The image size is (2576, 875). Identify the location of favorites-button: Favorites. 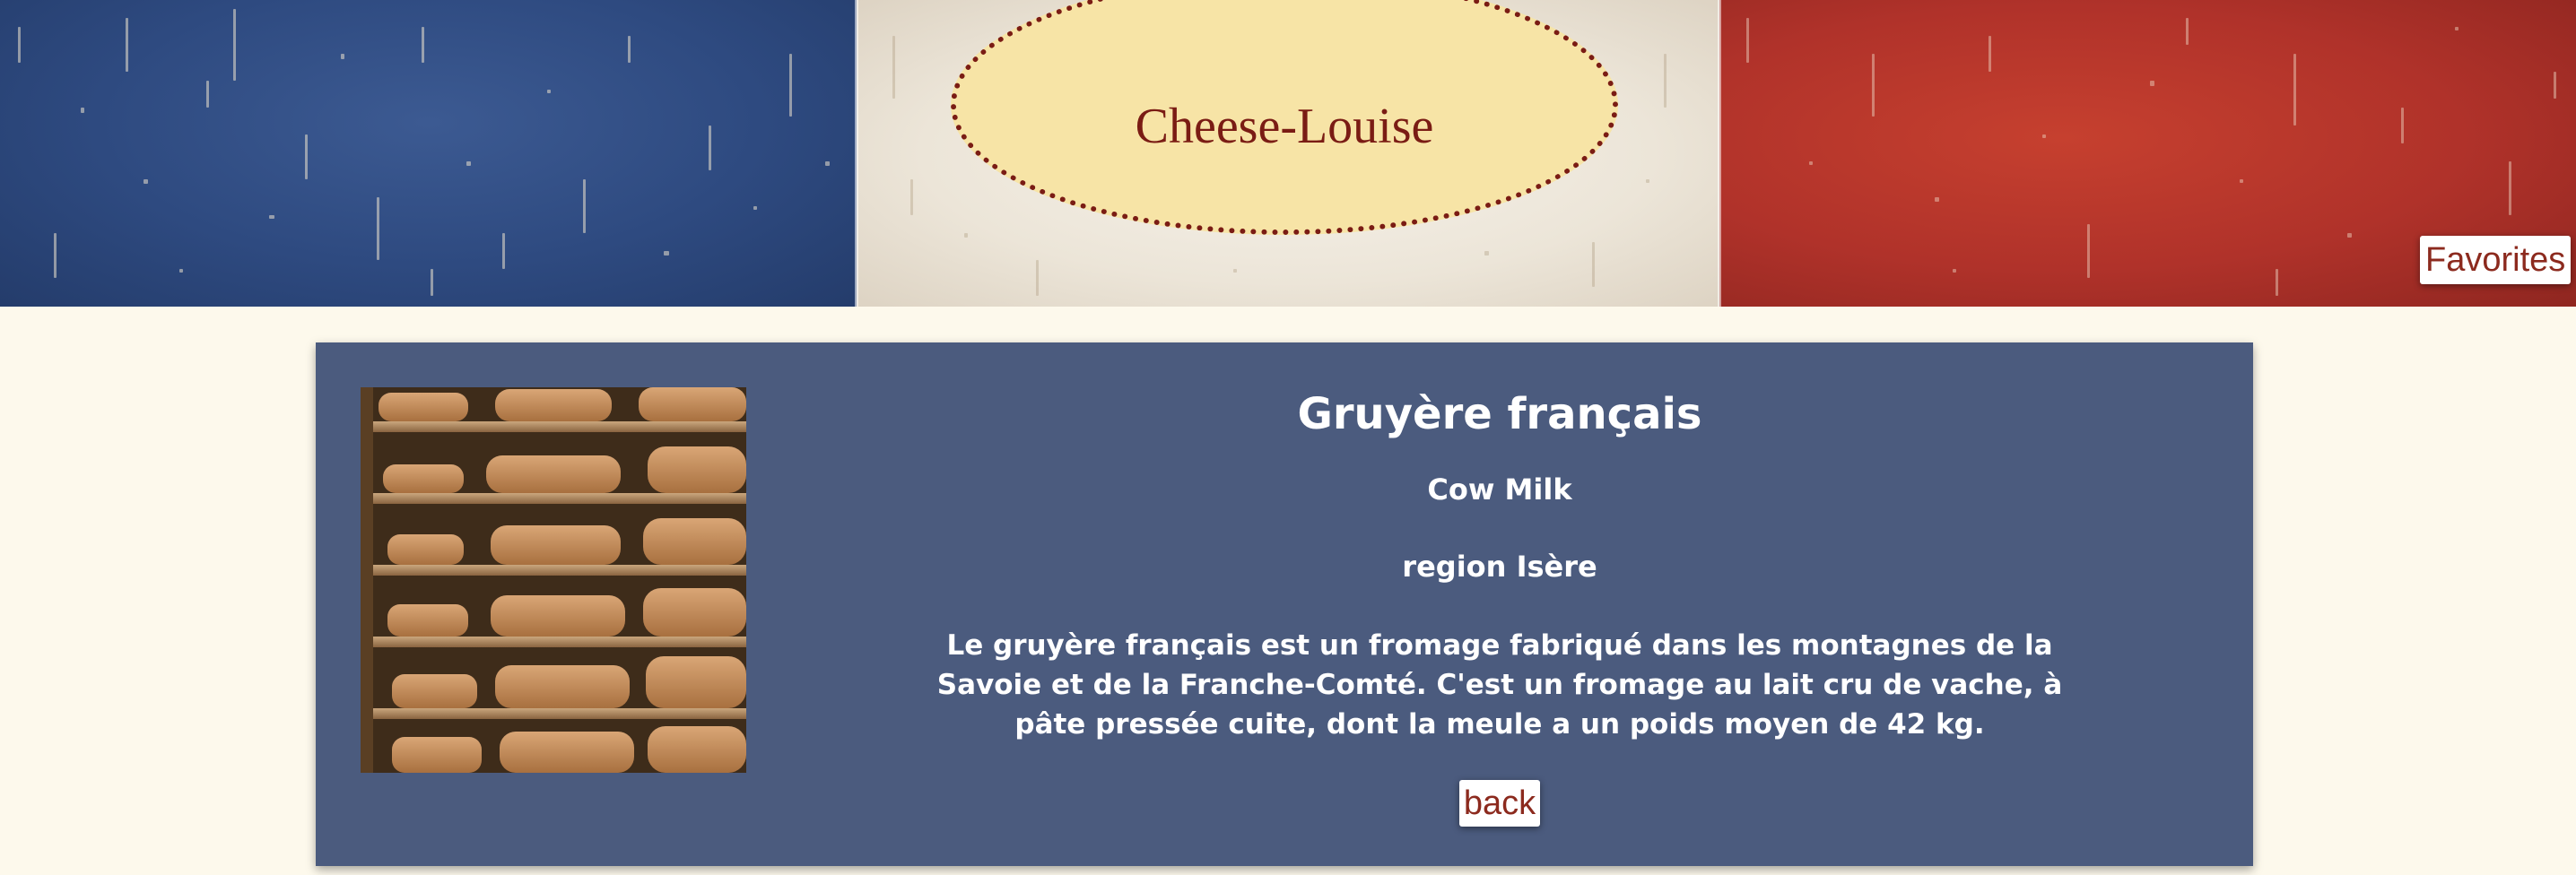
(2496, 260).